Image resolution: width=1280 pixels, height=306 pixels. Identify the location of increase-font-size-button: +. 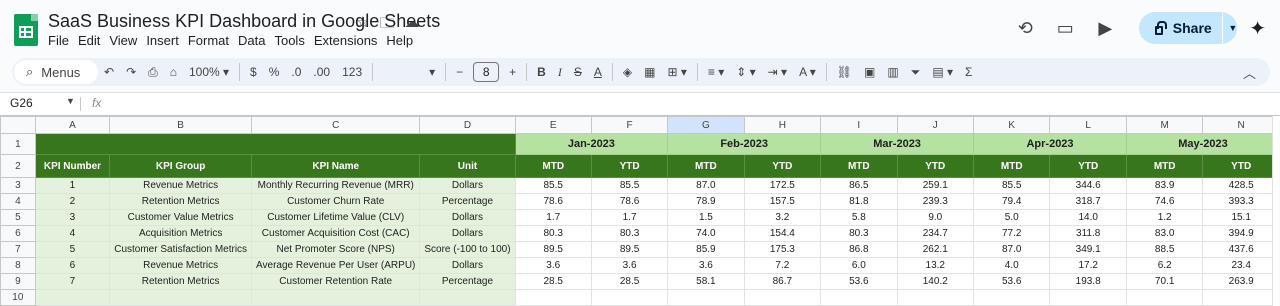
(512, 72).